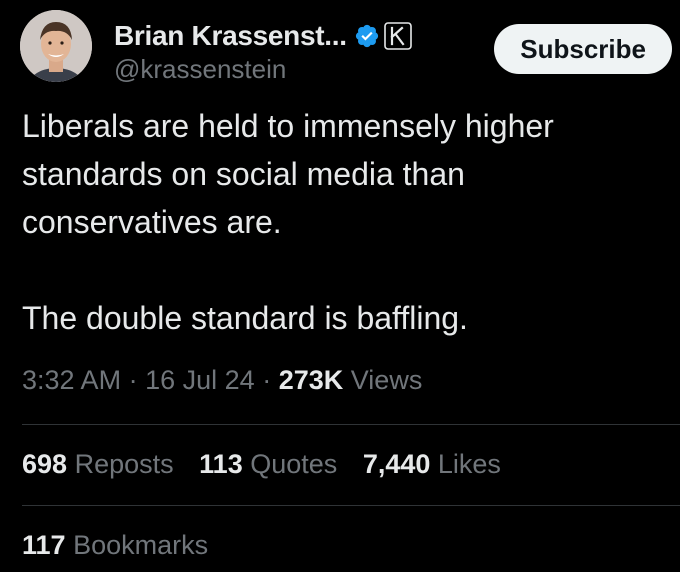 This screenshot has height=572, width=680. I want to click on likes-label: Likes, so click(469, 464).